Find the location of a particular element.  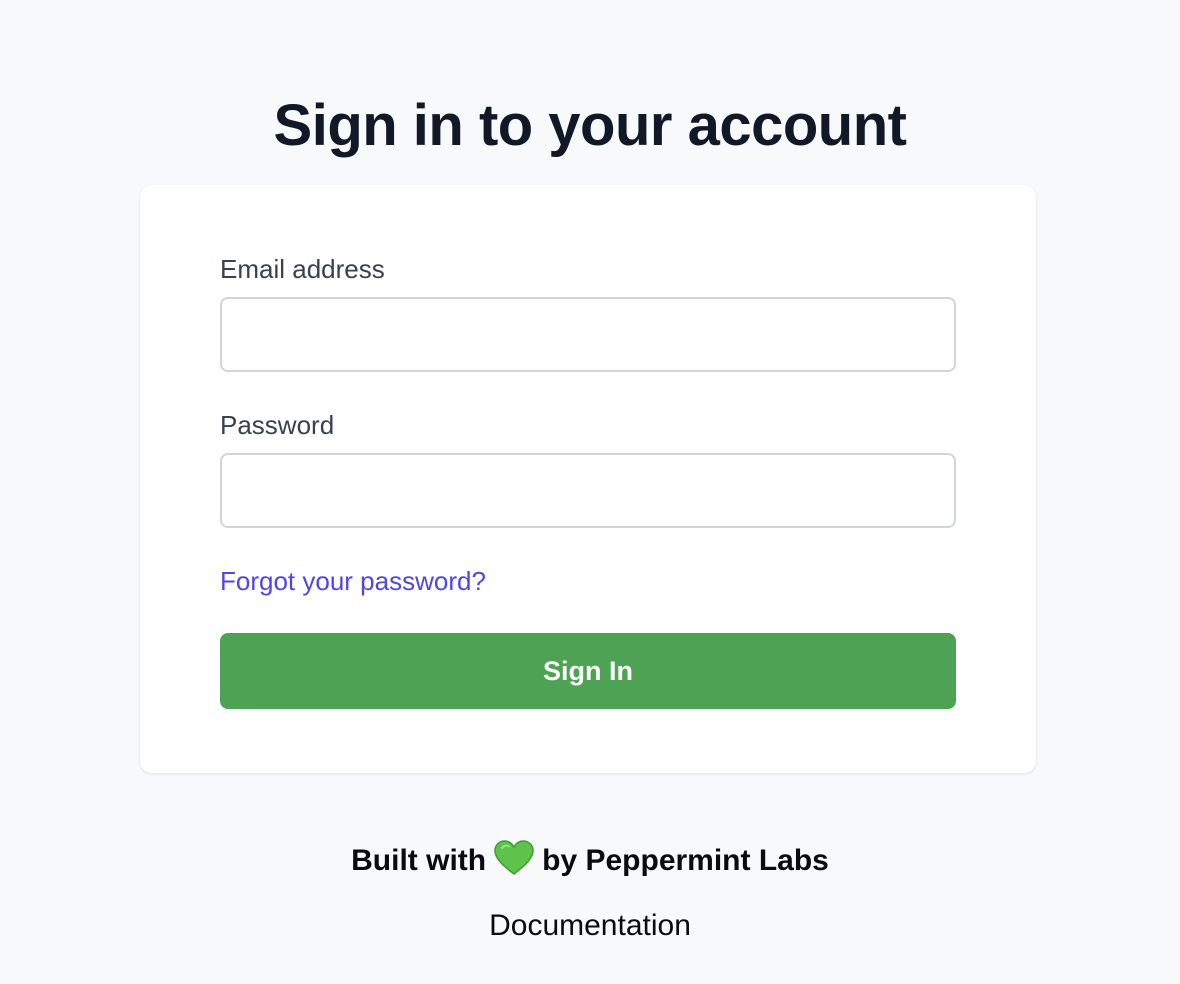

forgot-password-link: Forgot your password? is located at coordinates (353, 581).